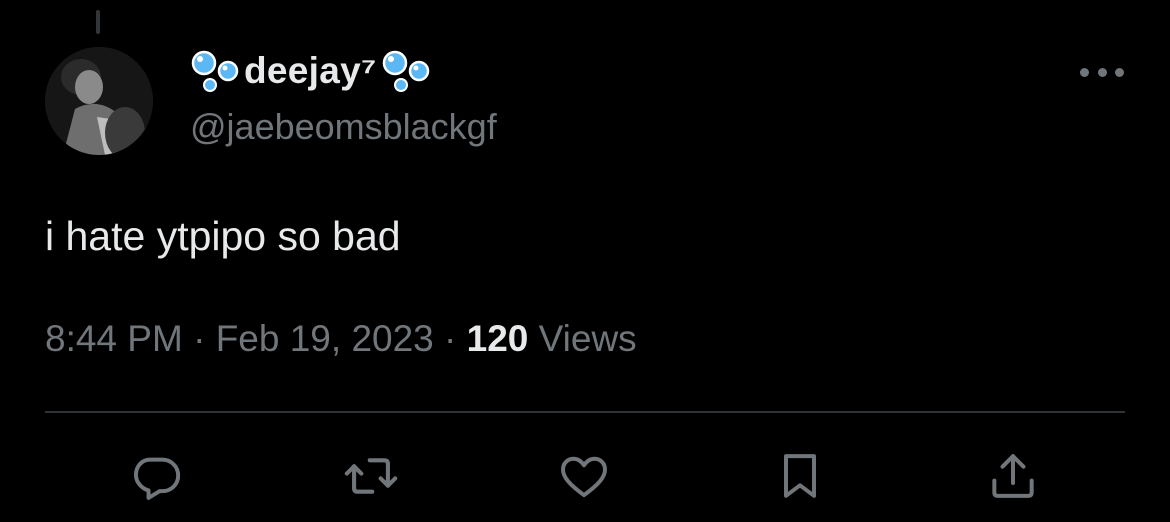 Image resolution: width=1170 pixels, height=522 pixels. I want to click on like-button, so click(584, 476).